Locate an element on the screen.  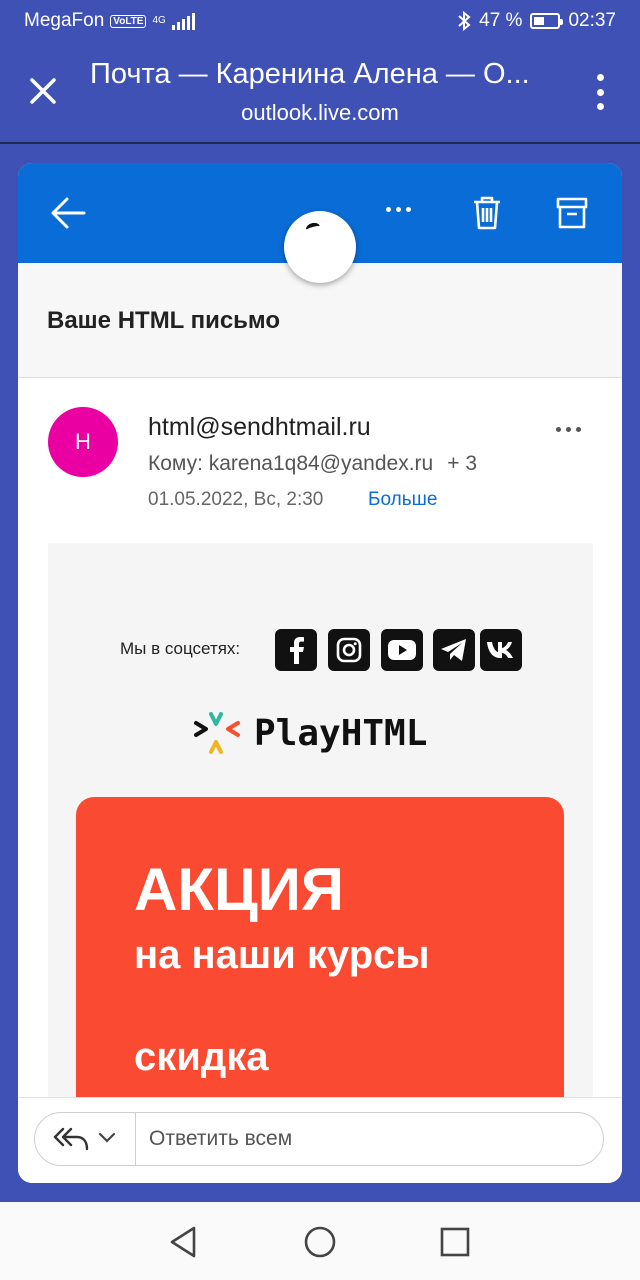
bluetooth-icon is located at coordinates (464, 21).